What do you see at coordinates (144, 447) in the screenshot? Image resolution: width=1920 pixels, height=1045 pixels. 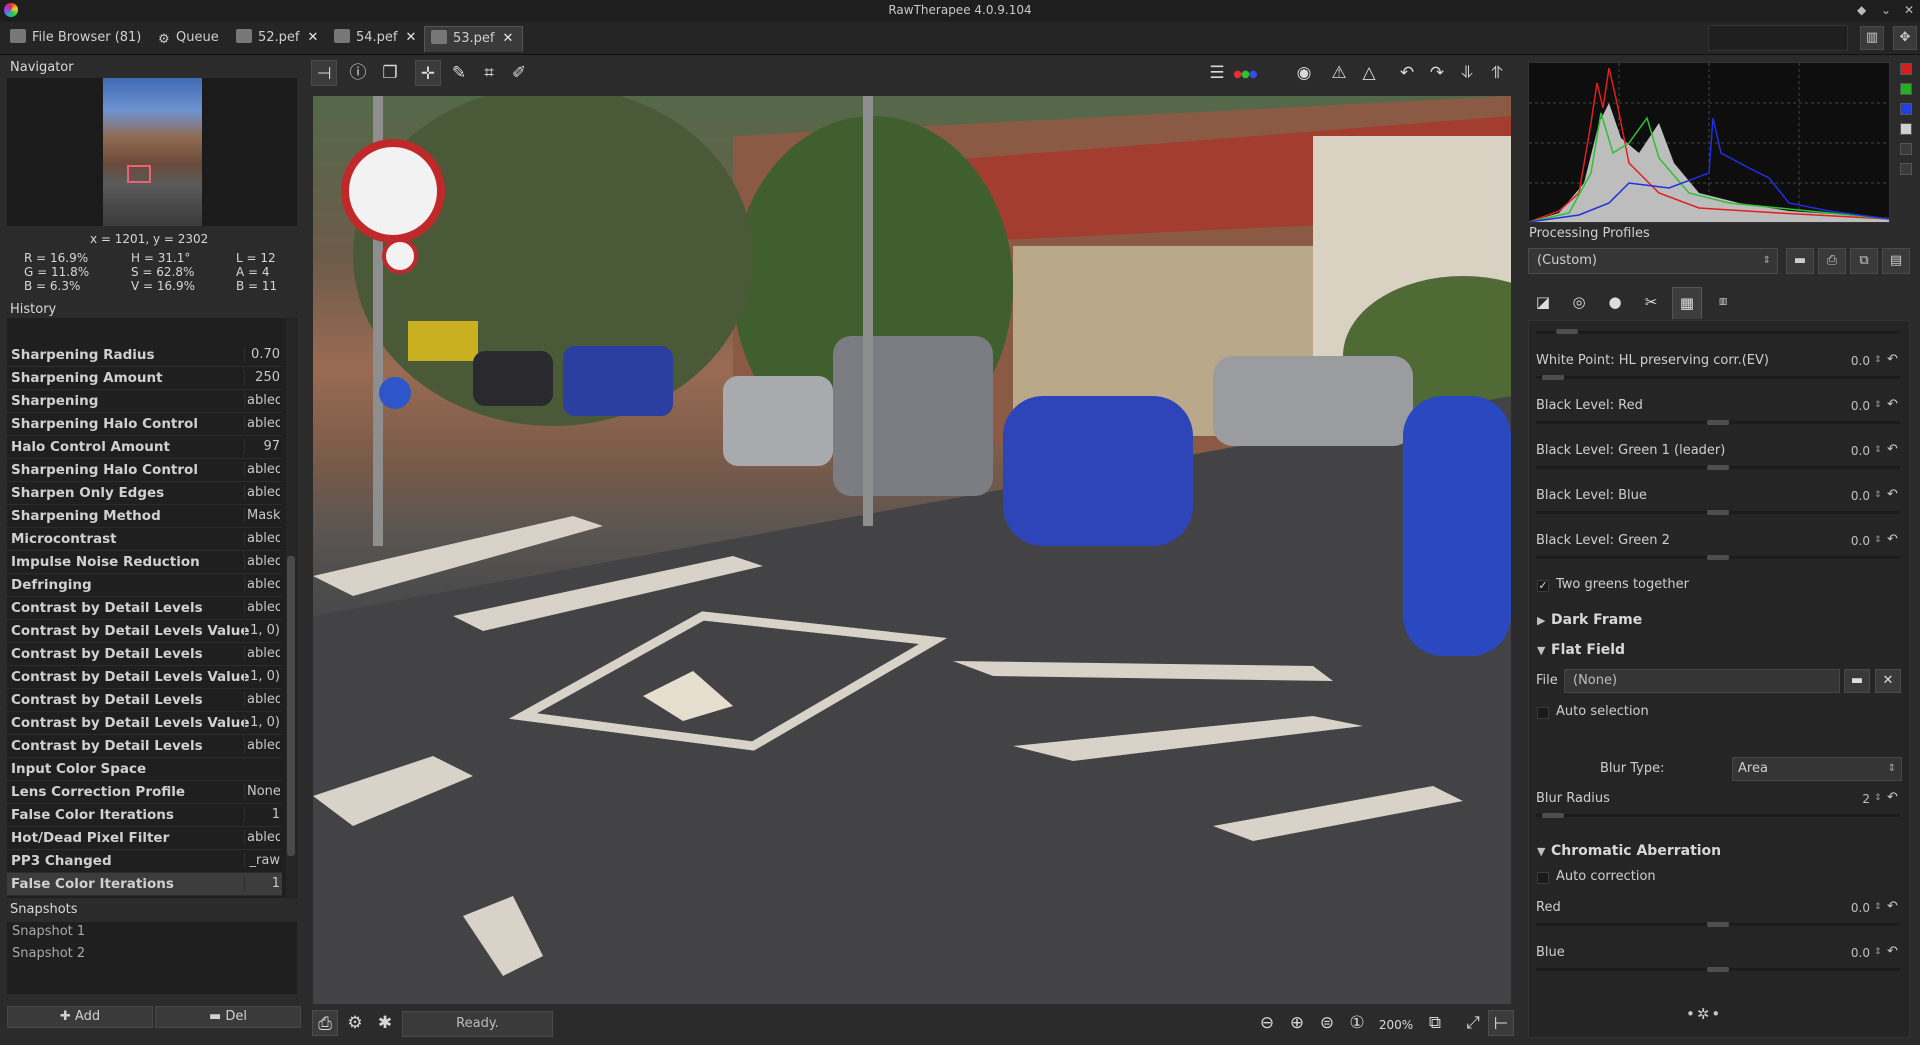 I see `history-row: Halo Control Amount 97` at bounding box center [144, 447].